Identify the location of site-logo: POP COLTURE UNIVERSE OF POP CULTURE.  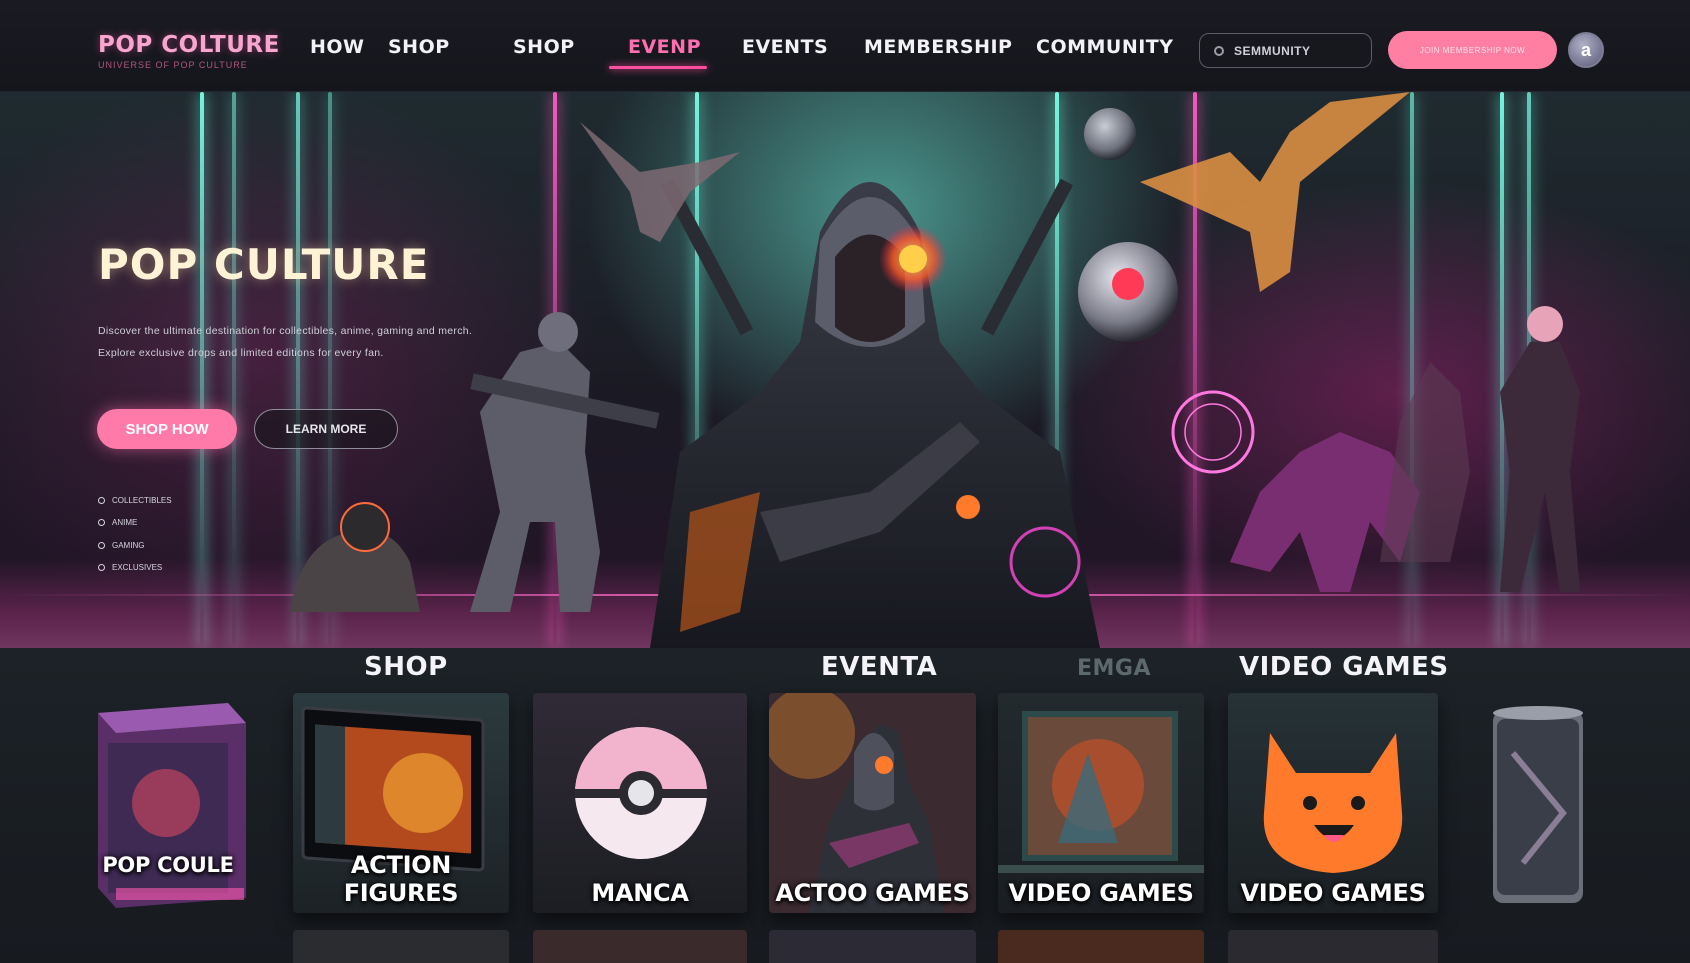
(189, 51).